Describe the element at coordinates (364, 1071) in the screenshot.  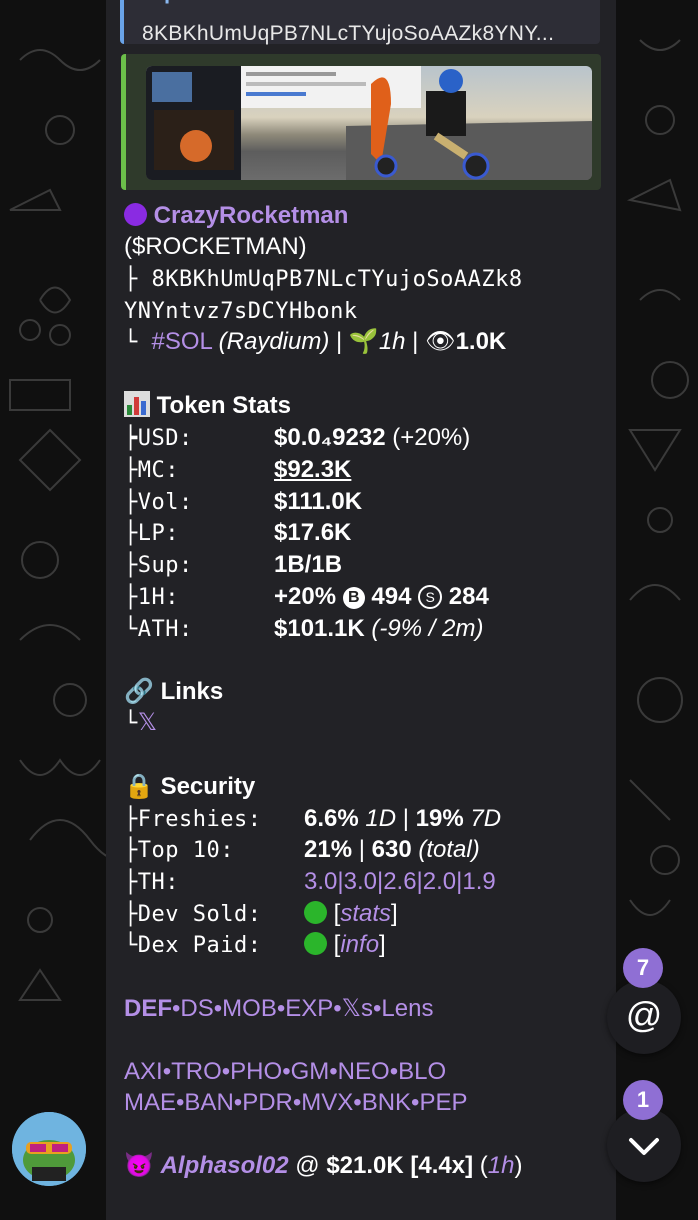
I see `link-neo: NEO` at that location.